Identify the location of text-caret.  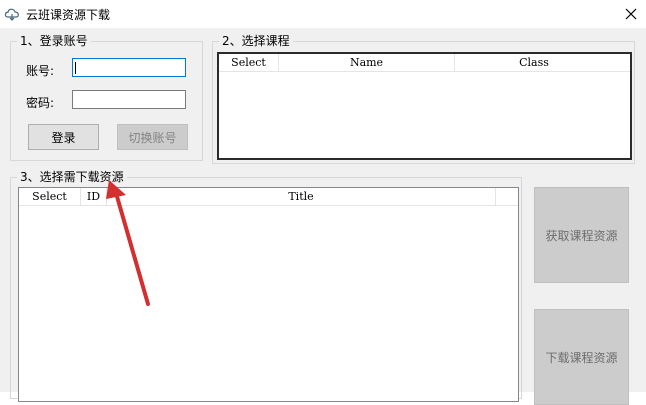
(75, 68).